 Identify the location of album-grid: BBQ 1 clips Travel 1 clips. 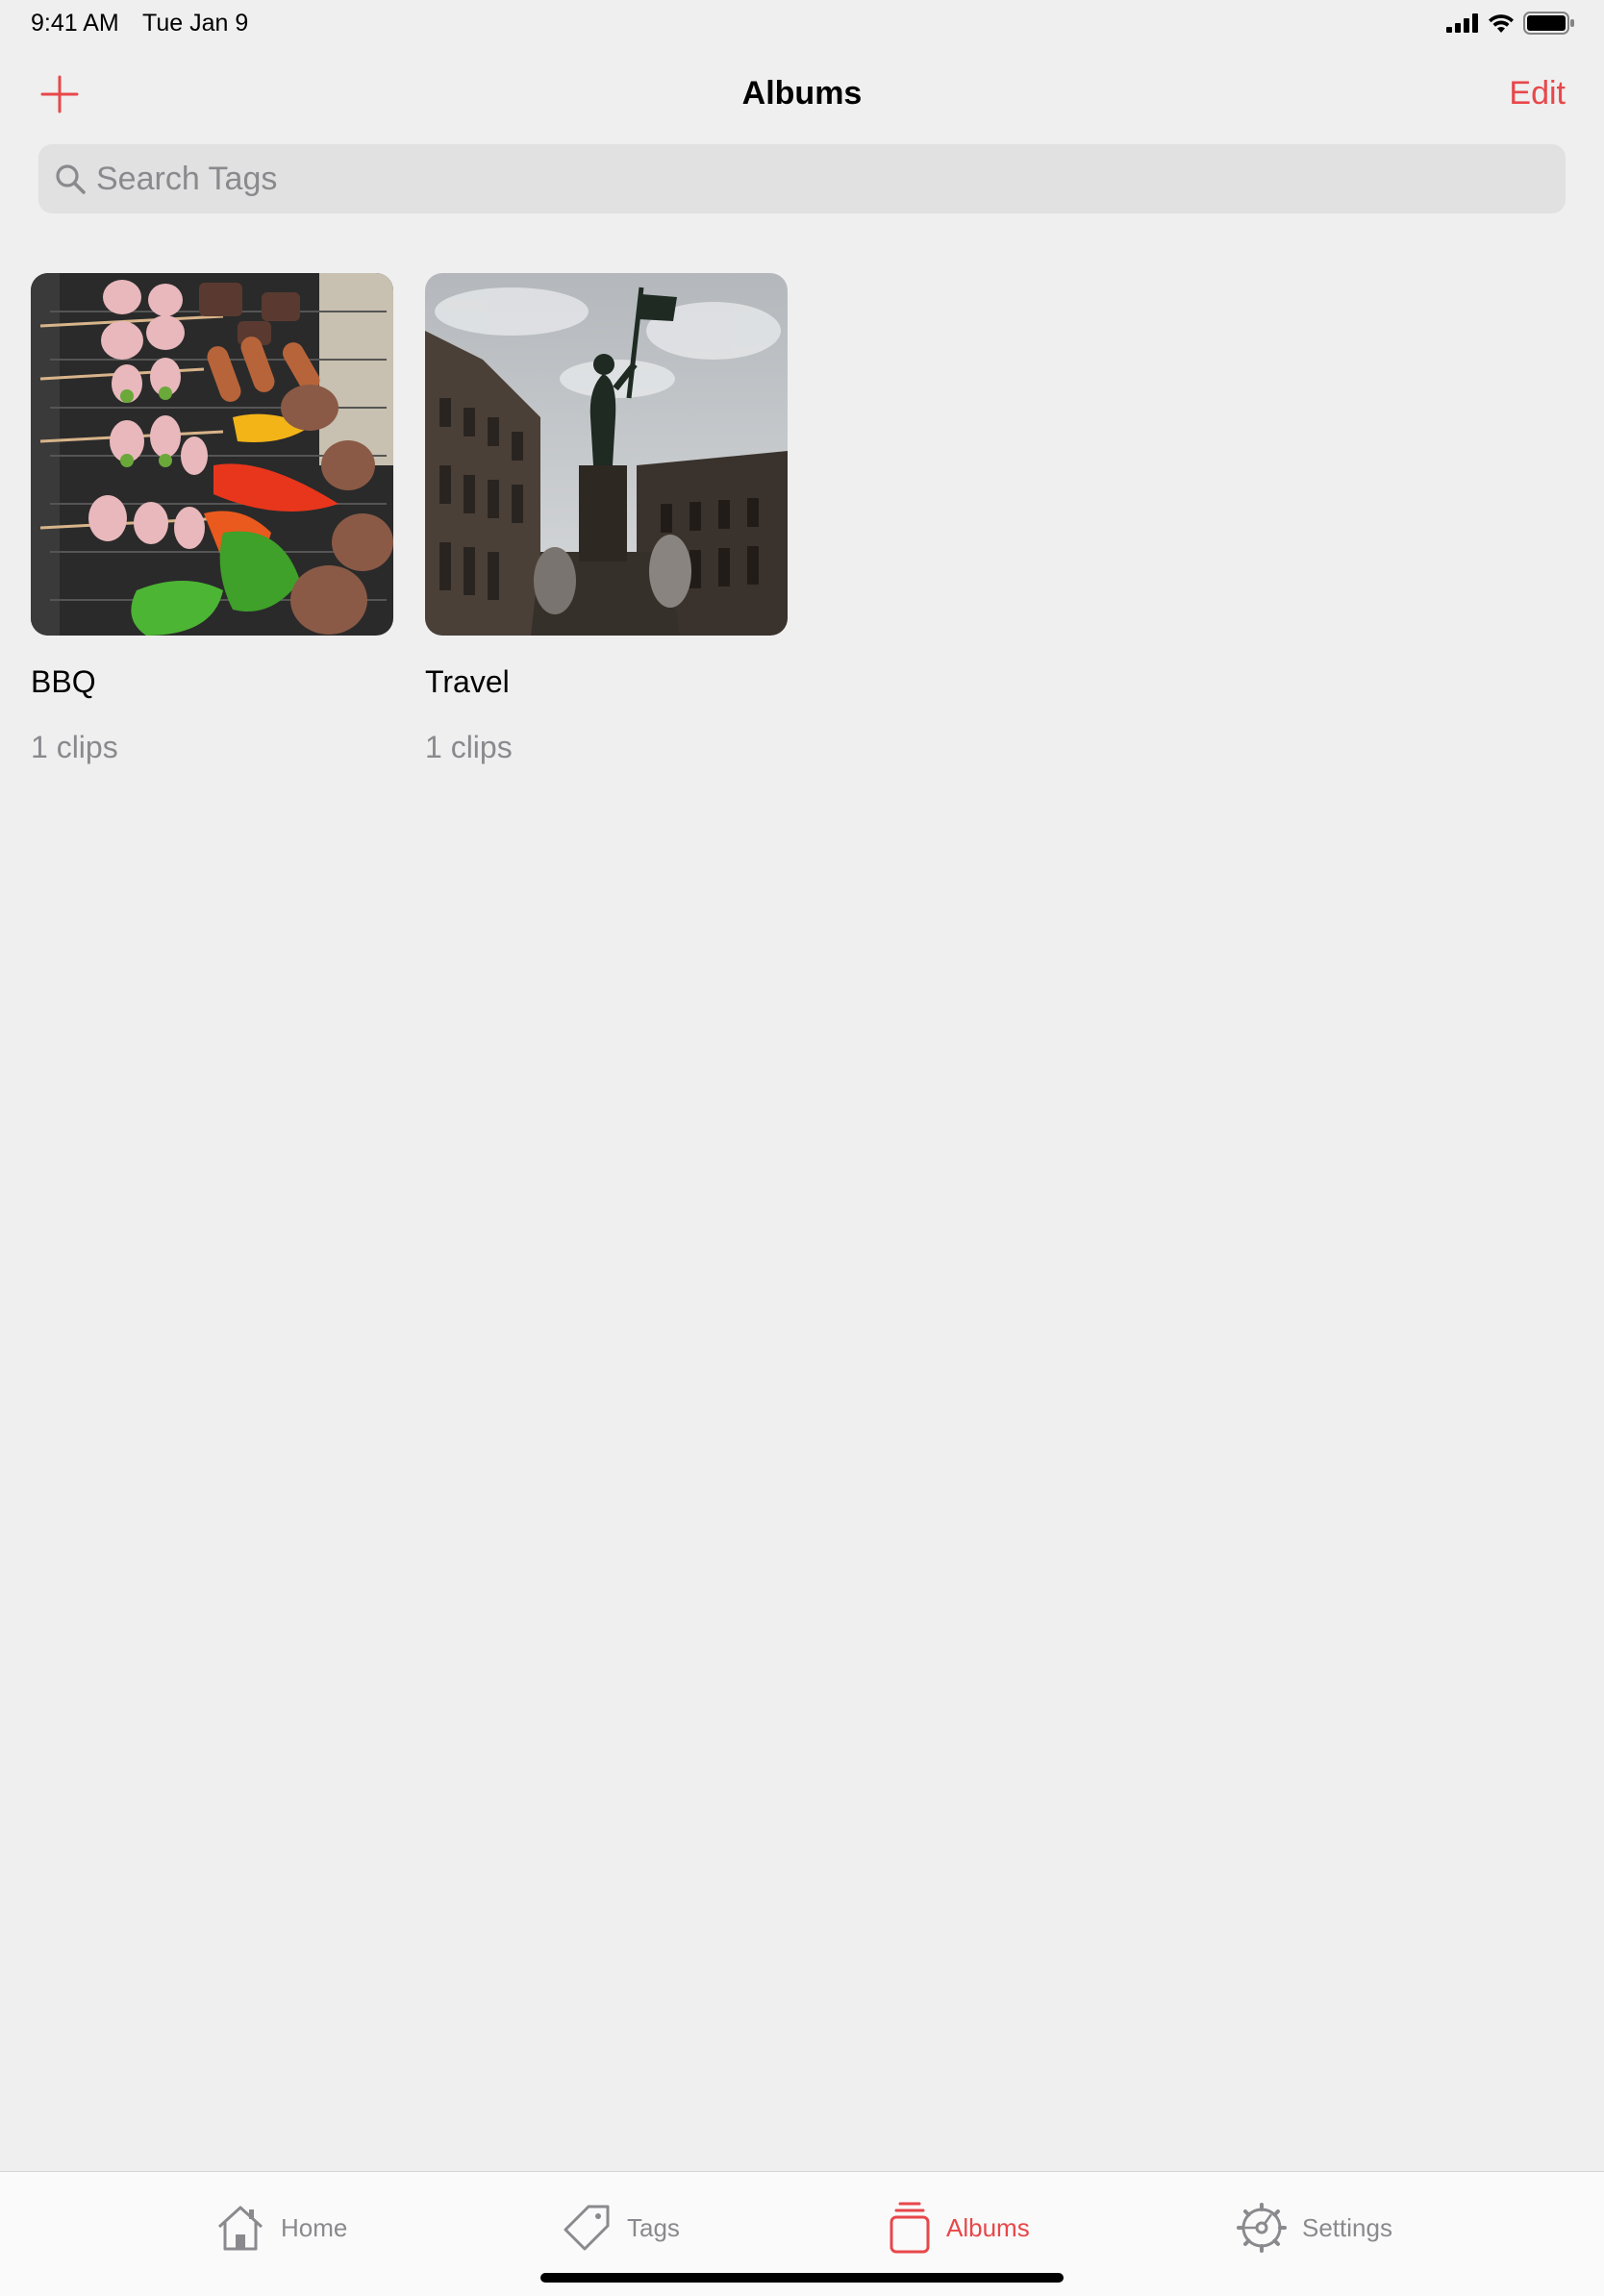
(409, 519).